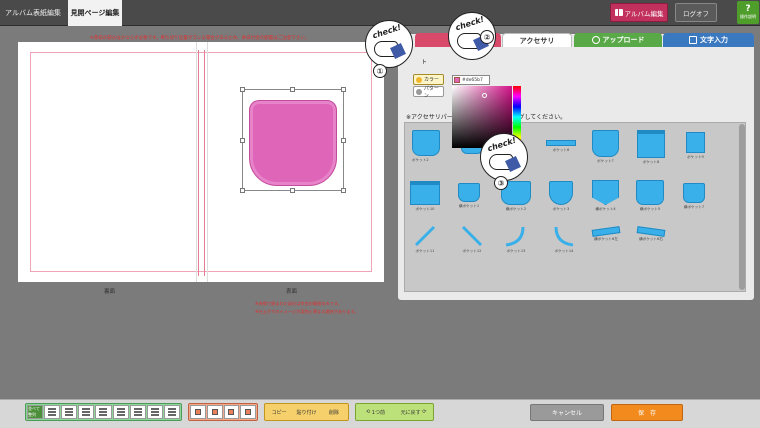  I want to click on book-icon, so click(618, 12).